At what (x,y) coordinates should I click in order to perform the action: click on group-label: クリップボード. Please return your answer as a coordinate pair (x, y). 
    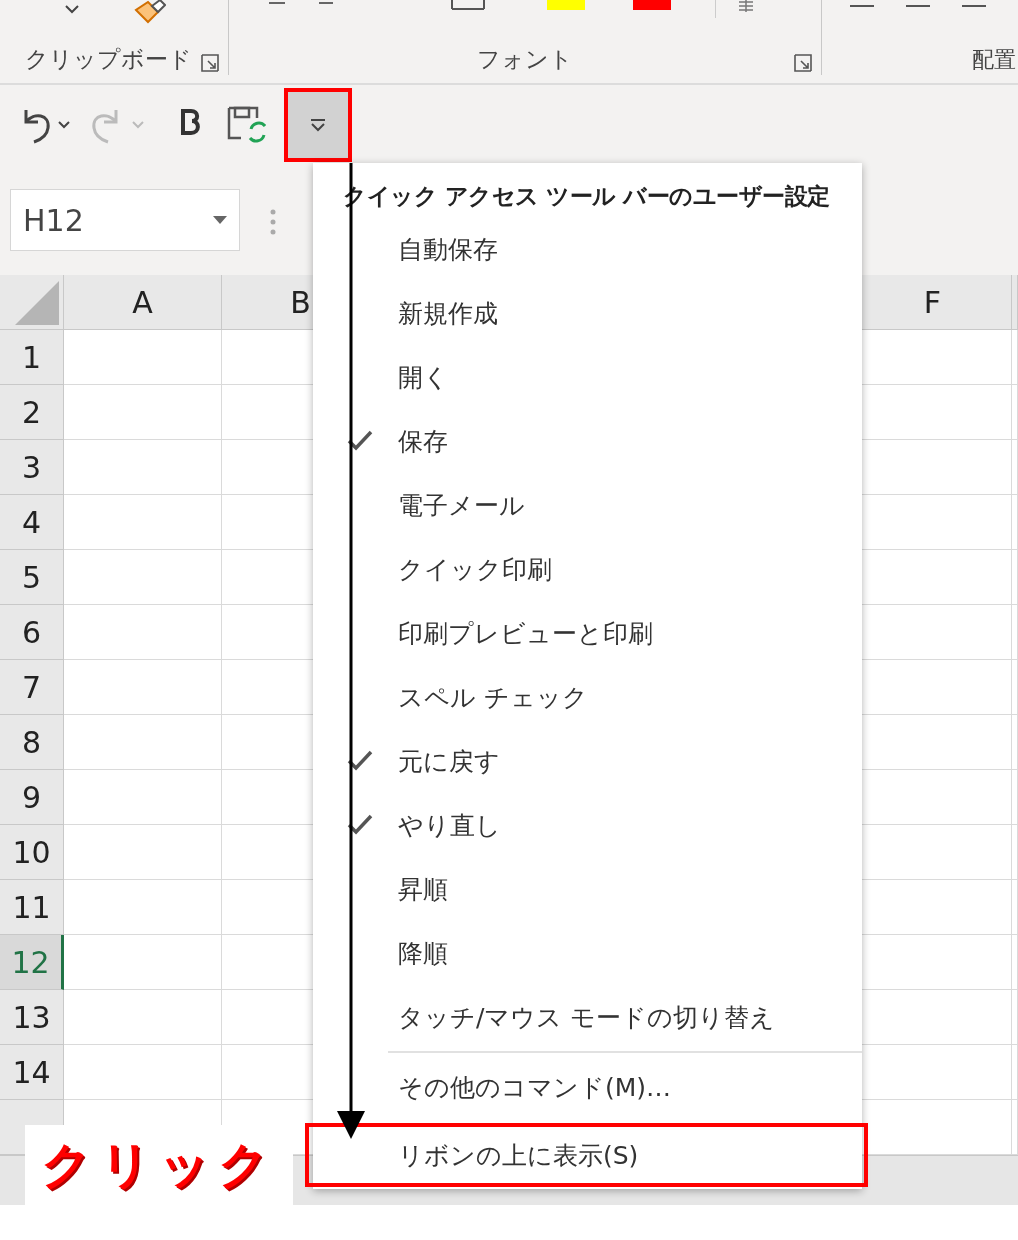
    Looking at the image, I should click on (108, 59).